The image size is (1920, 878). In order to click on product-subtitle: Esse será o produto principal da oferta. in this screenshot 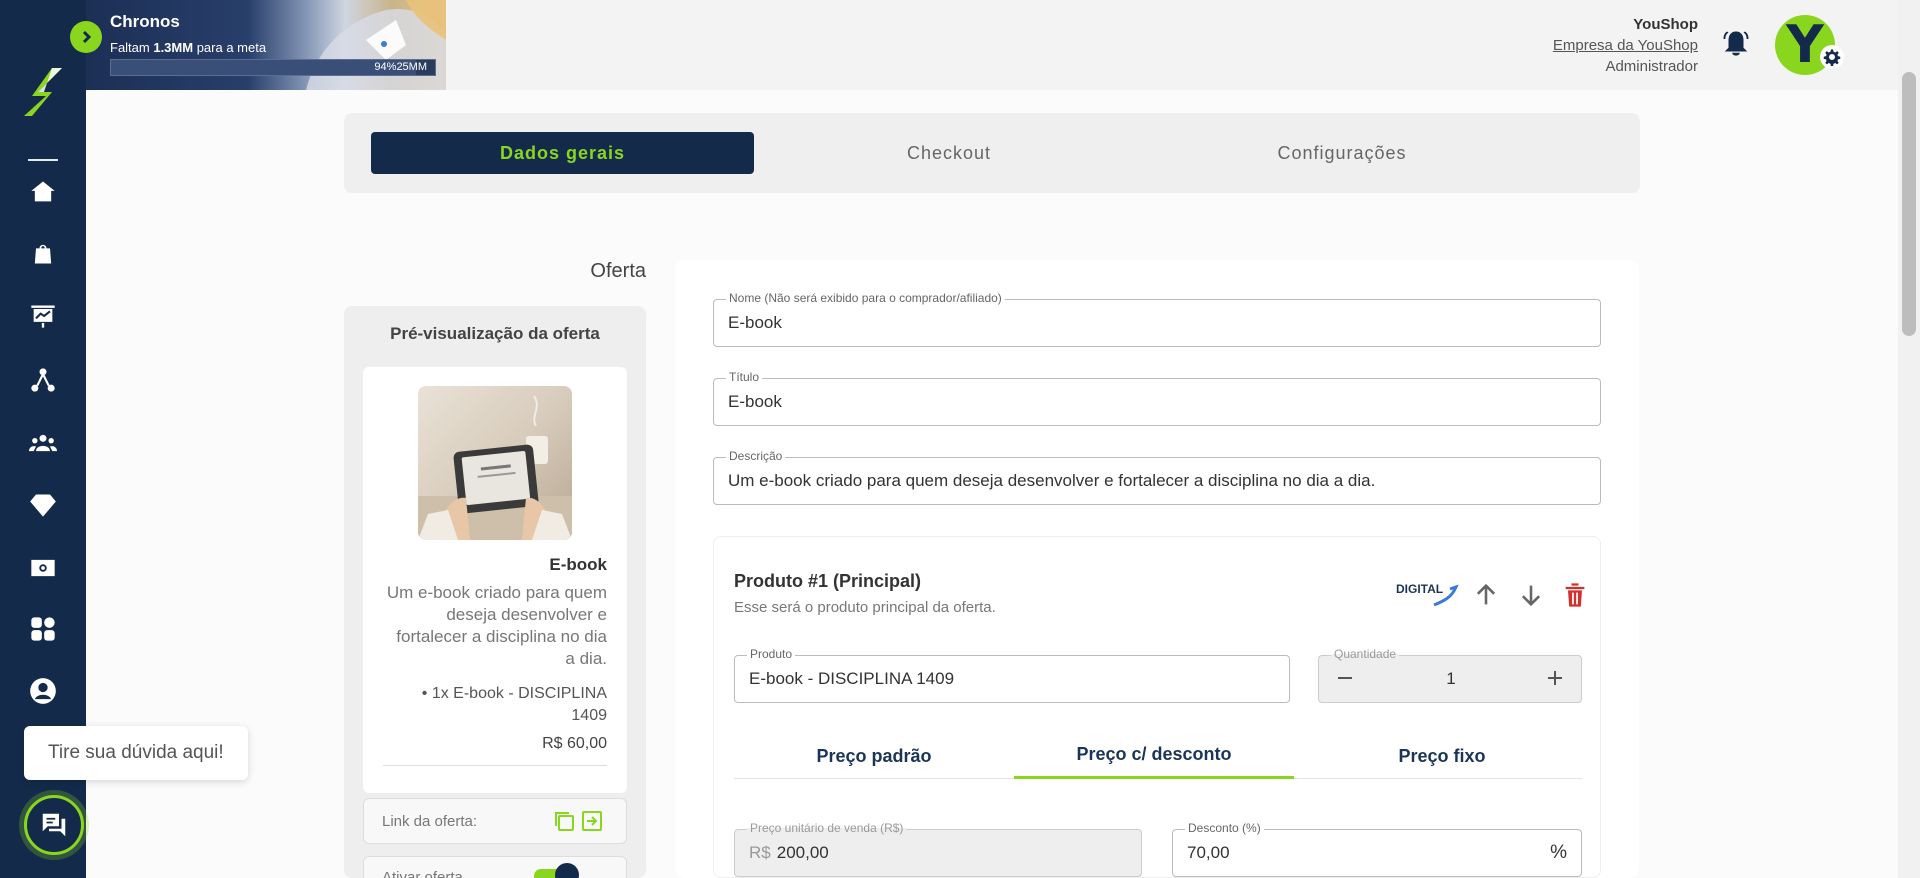, I will do `click(865, 607)`.